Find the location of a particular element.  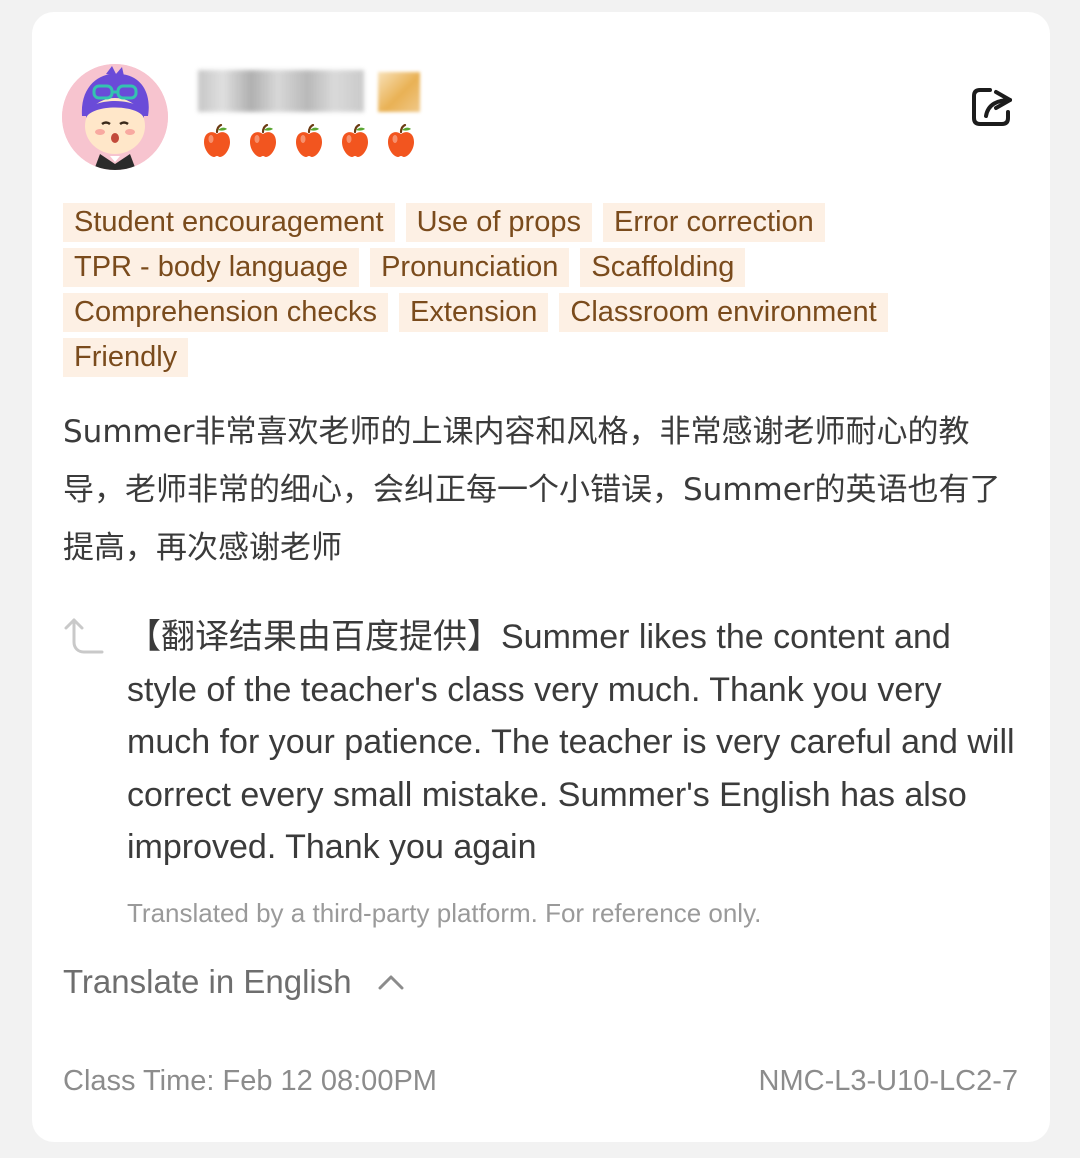

review-tag: Comprehension checks is located at coordinates (226, 312).